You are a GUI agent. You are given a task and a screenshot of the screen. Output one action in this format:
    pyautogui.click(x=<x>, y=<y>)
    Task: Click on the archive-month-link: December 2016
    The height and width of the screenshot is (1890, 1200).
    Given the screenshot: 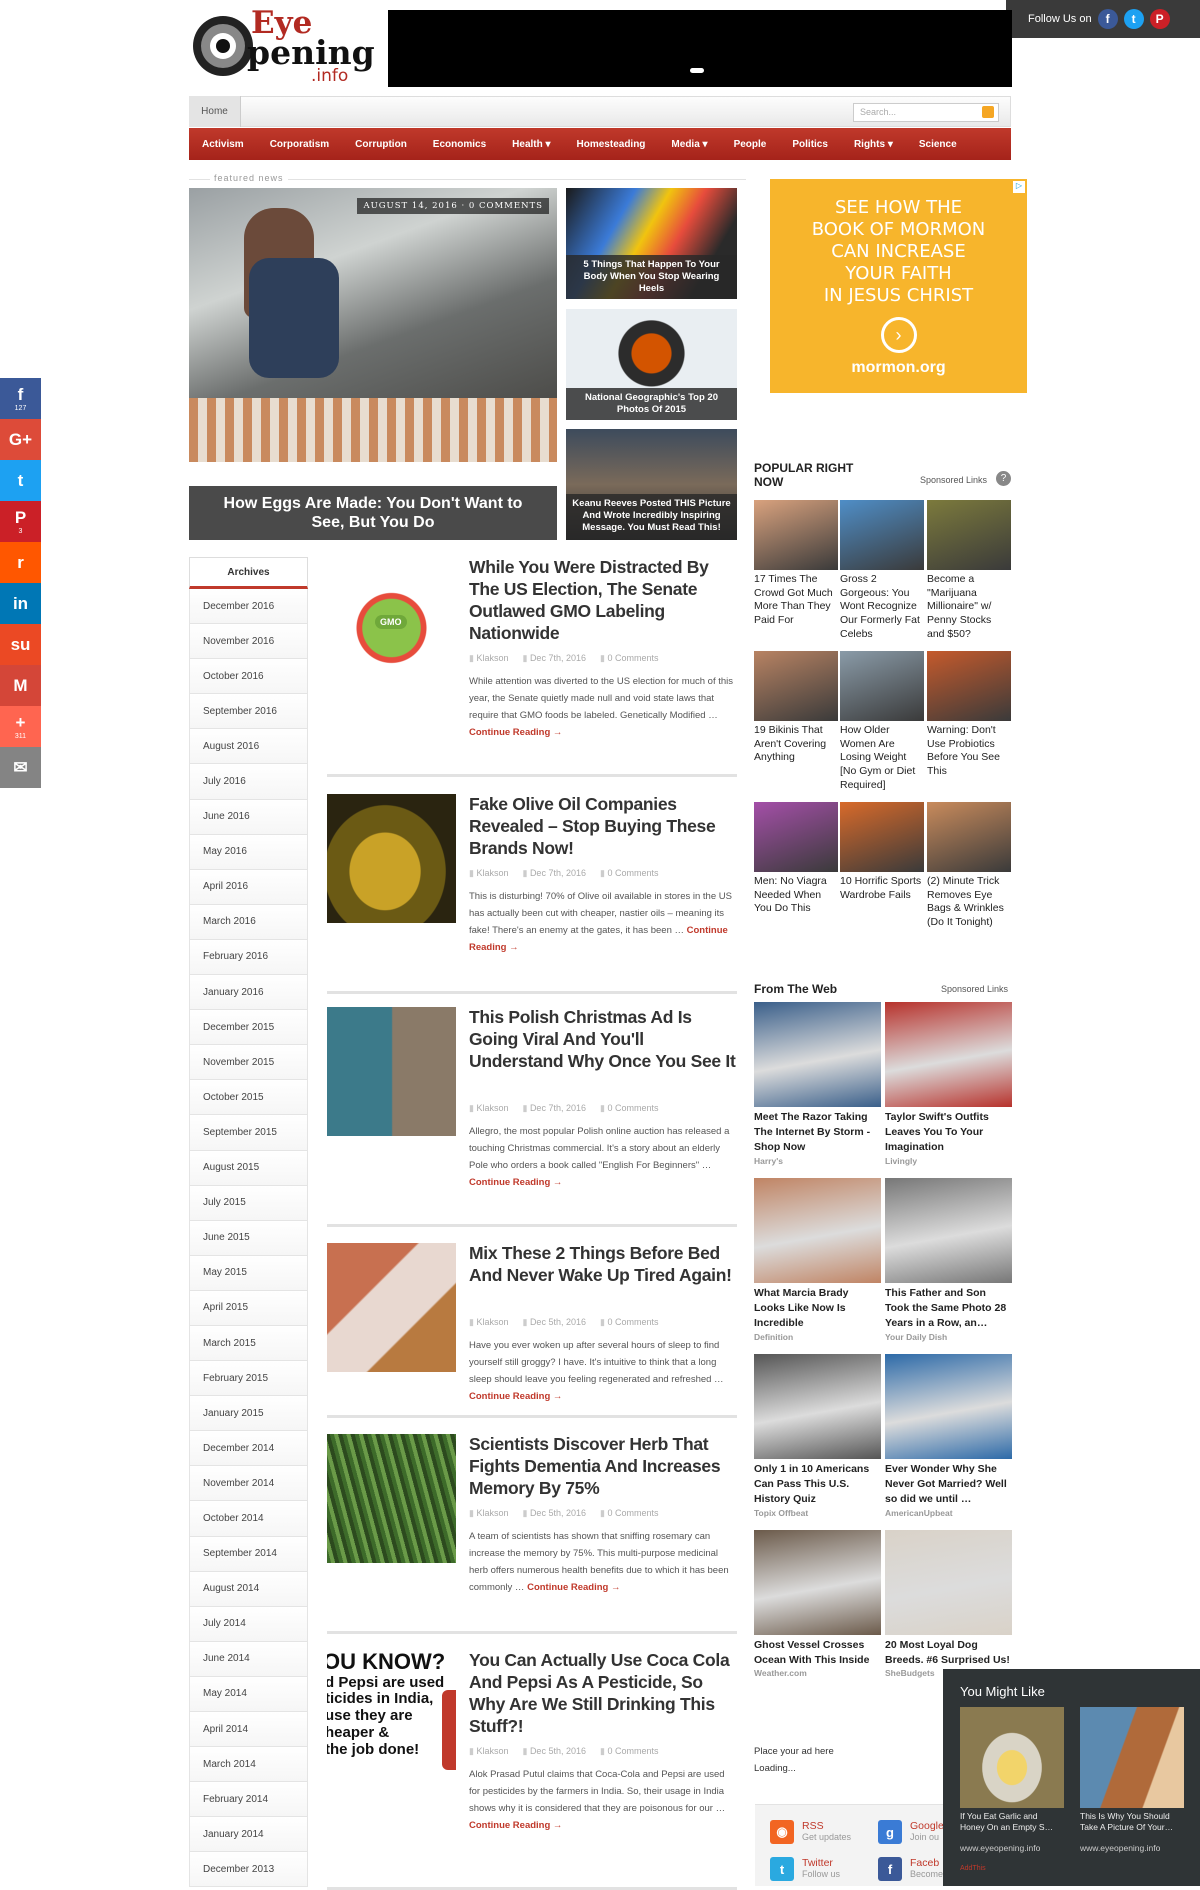 What is the action you would take?
    pyautogui.click(x=248, y=607)
    